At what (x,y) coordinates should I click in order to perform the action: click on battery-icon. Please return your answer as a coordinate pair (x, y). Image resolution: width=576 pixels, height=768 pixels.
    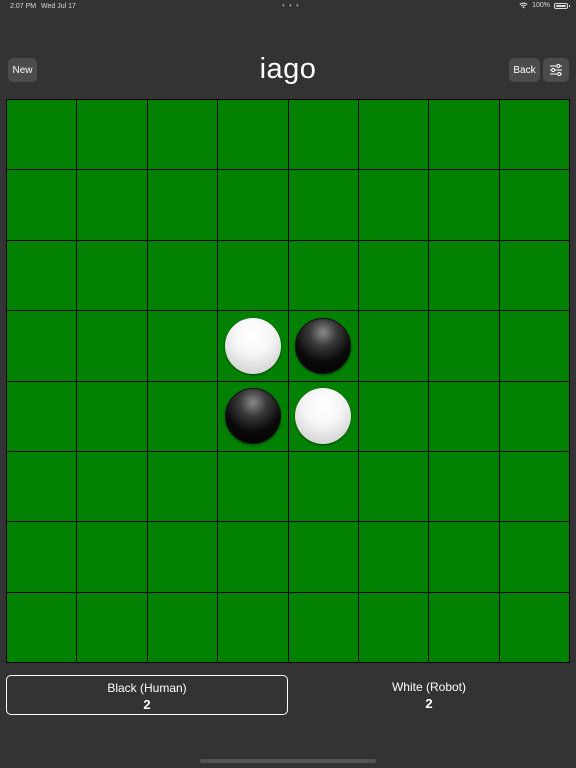
    Looking at the image, I should click on (562, 5).